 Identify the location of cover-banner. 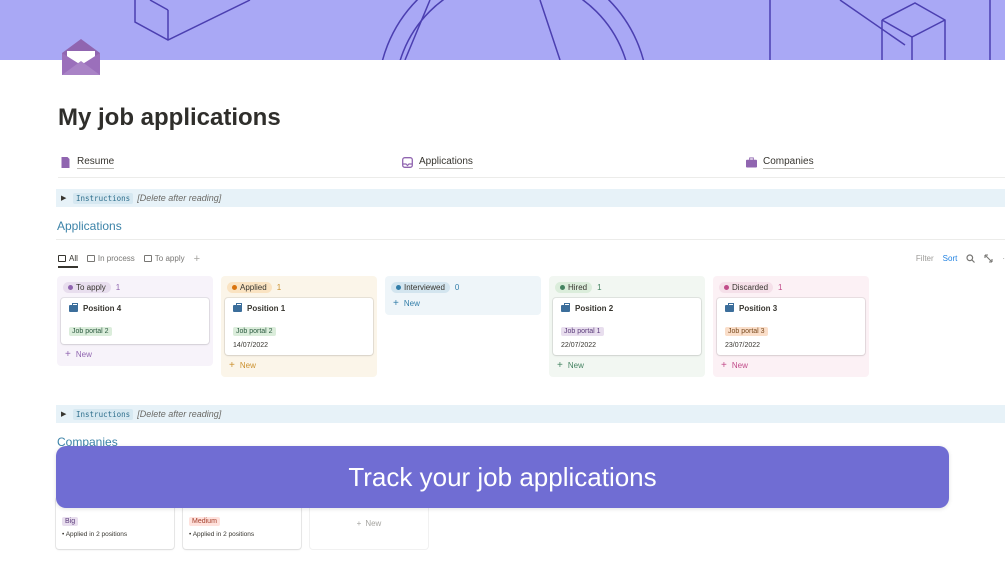
(502, 30).